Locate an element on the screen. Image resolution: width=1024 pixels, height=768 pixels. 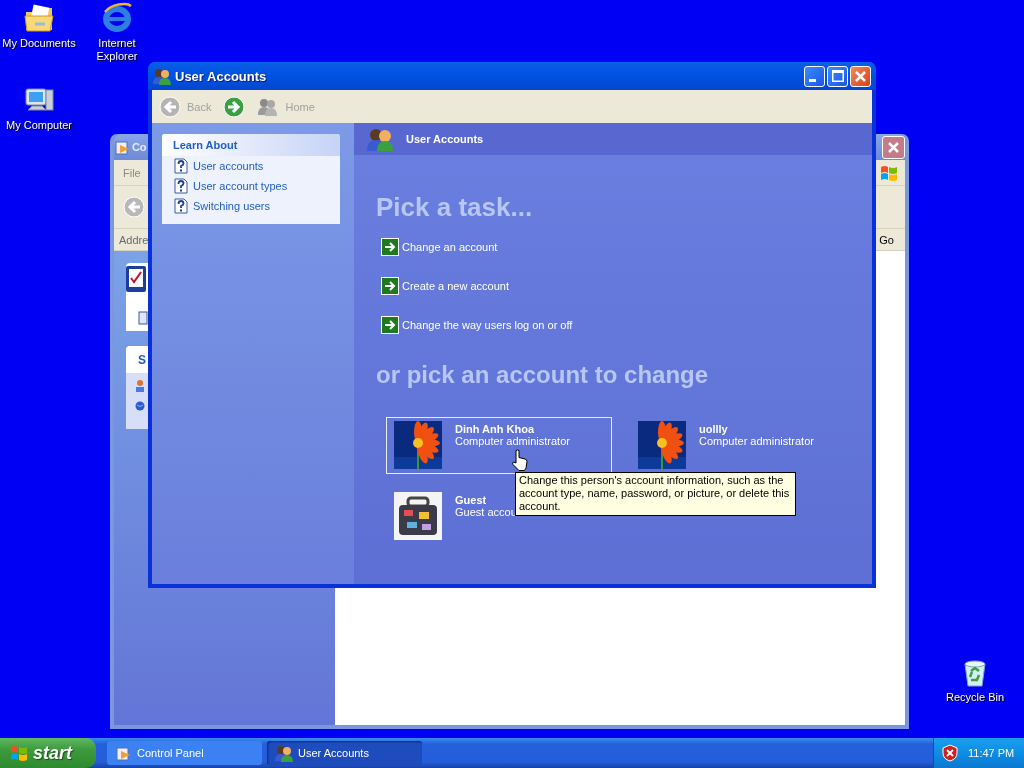
menu-item: File is located at coordinates (132, 172).